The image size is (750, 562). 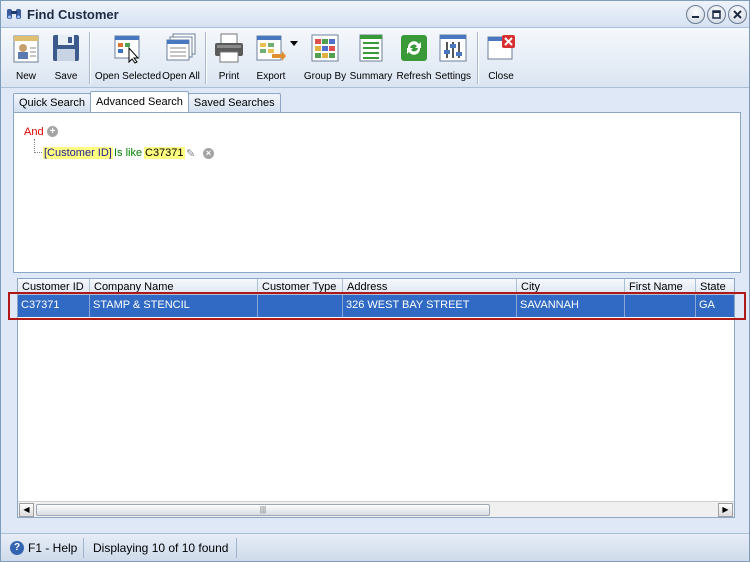 I want to click on status-message: Displaying 10 of 10 found, so click(x=161, y=548).